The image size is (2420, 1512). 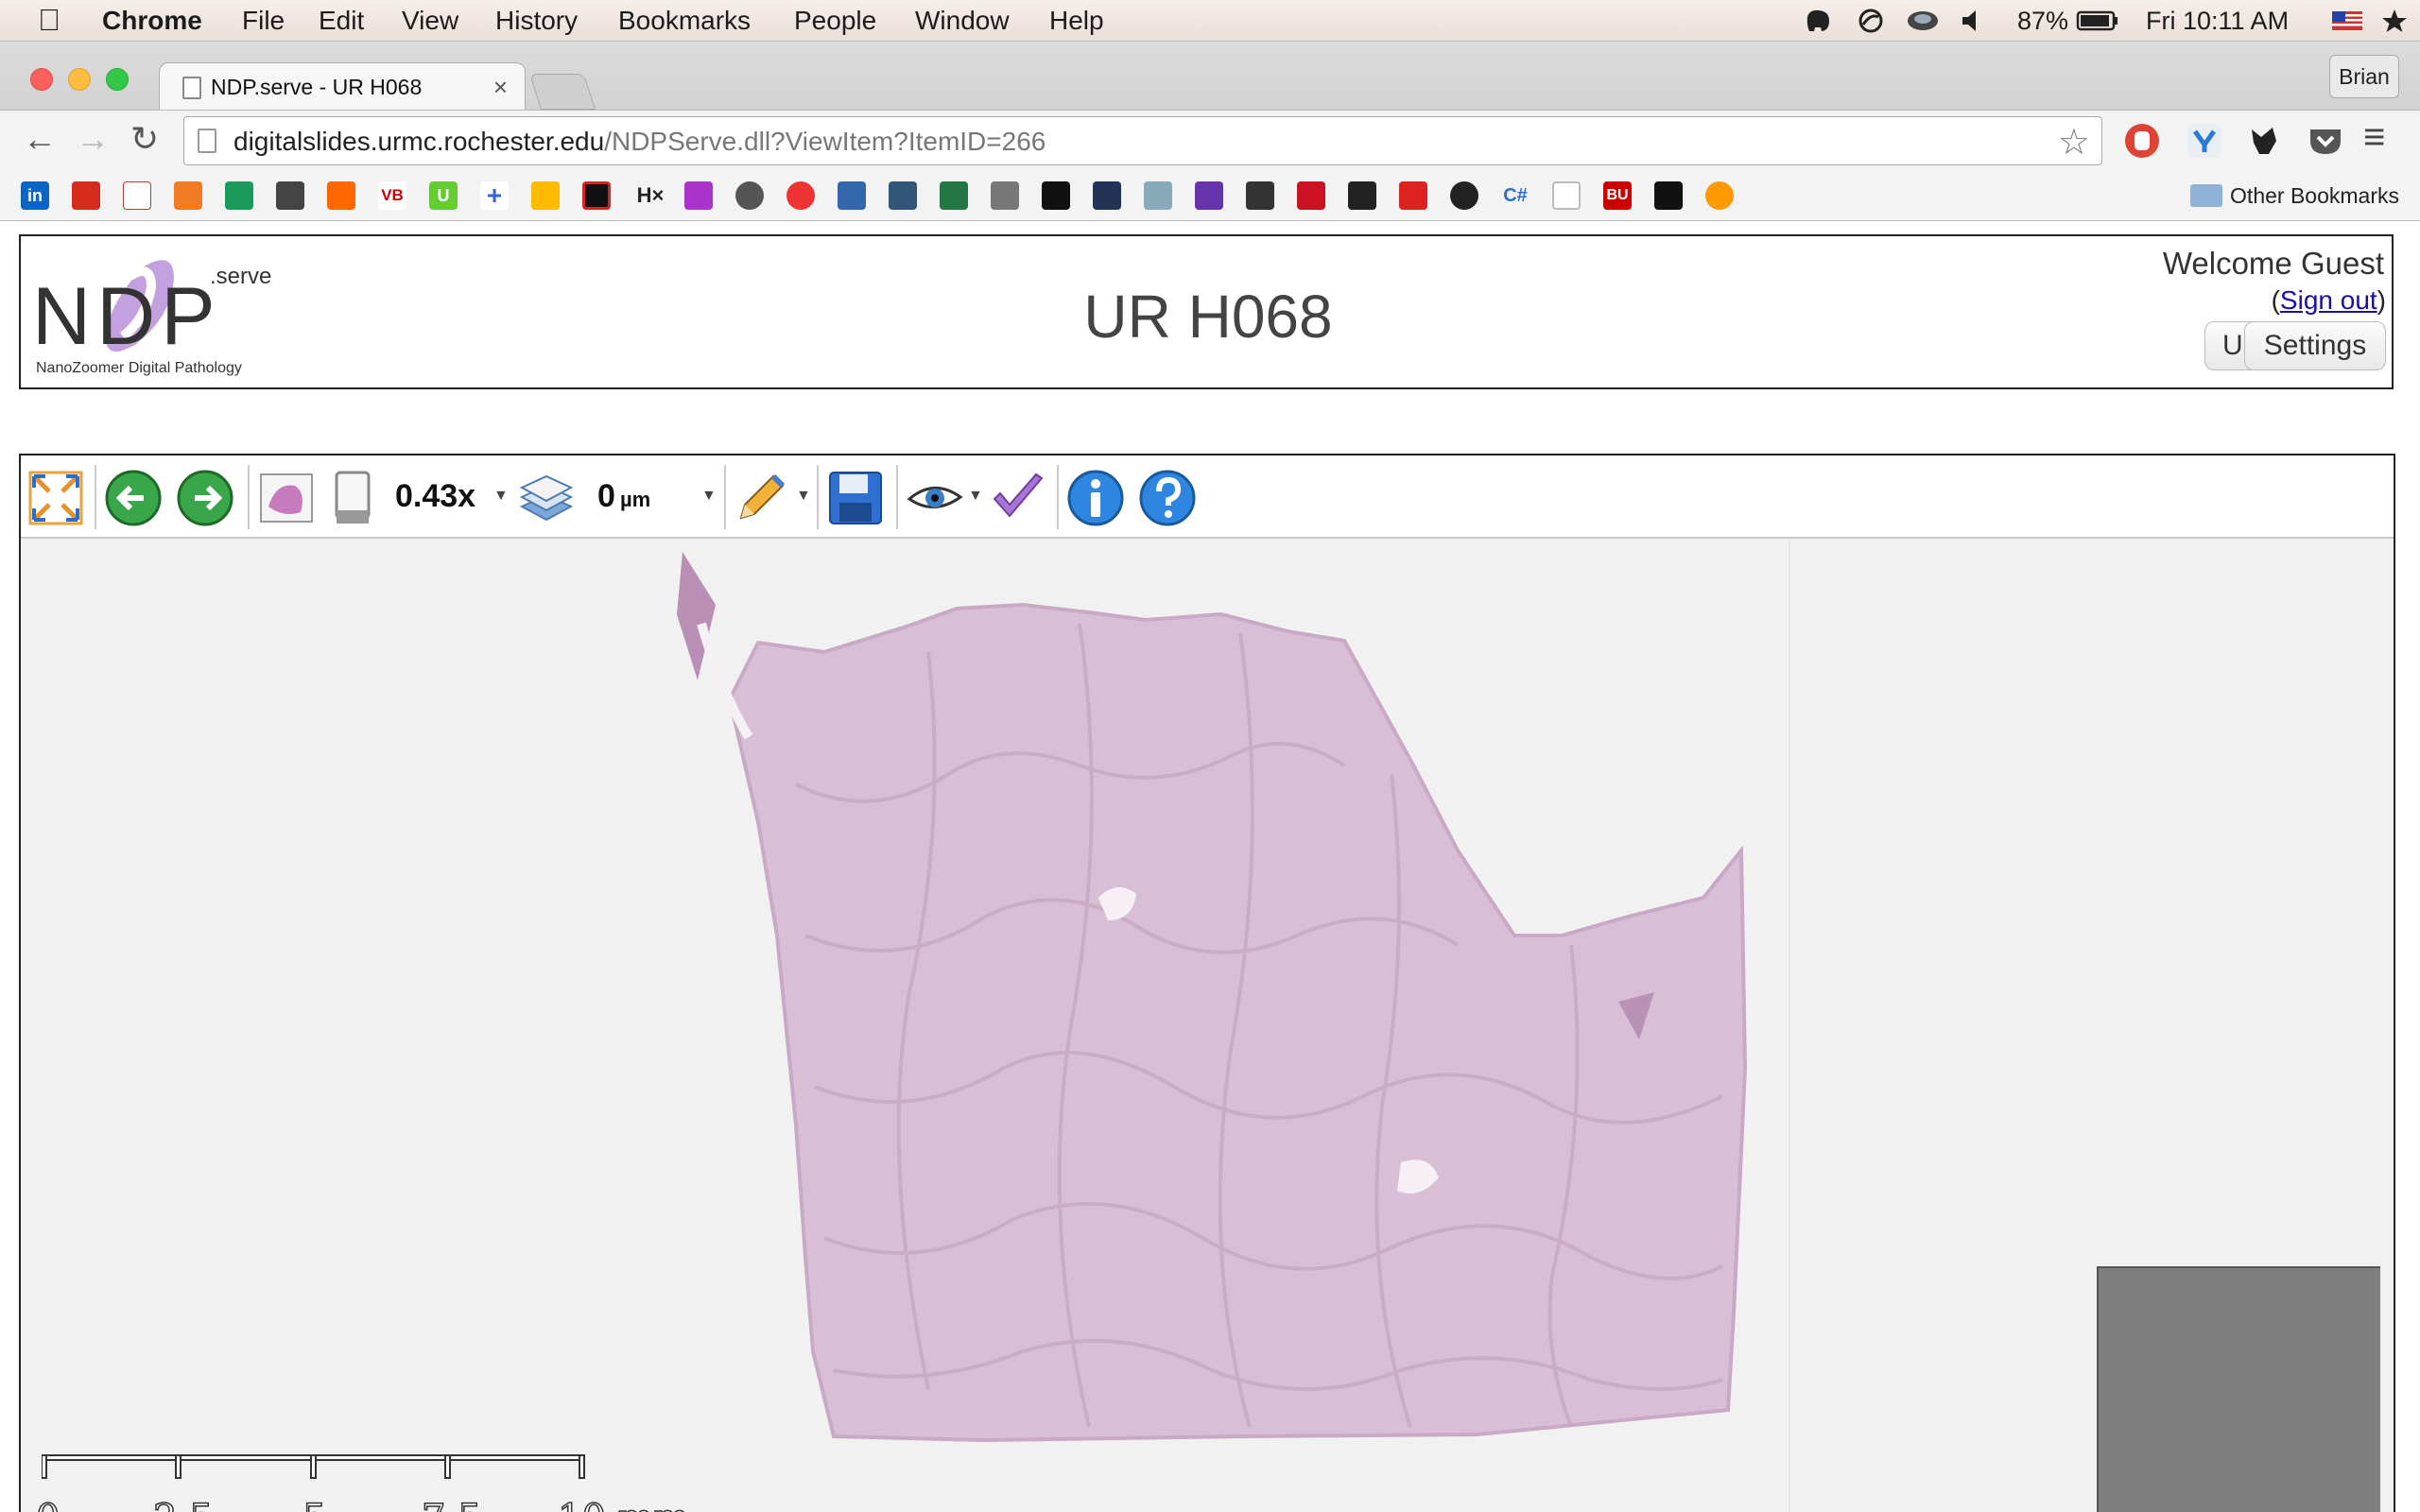 I want to click on notification-star-icon, so click(x=2394, y=21).